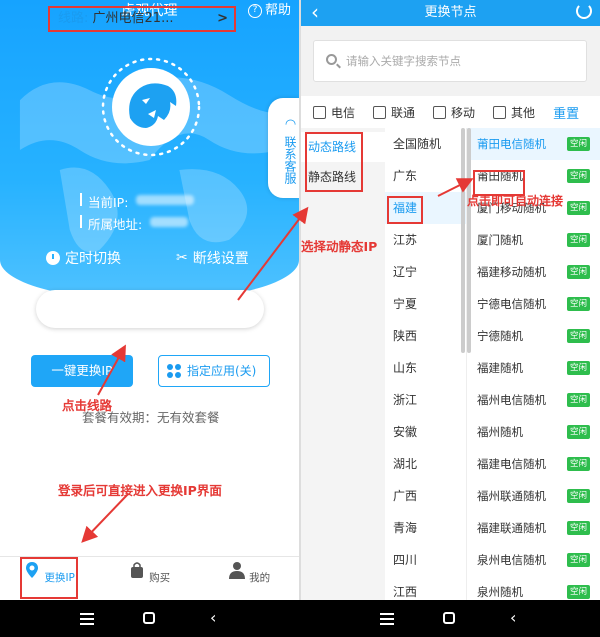  I want to click on node-item: 福州联通随机 空闲, so click(533, 496).